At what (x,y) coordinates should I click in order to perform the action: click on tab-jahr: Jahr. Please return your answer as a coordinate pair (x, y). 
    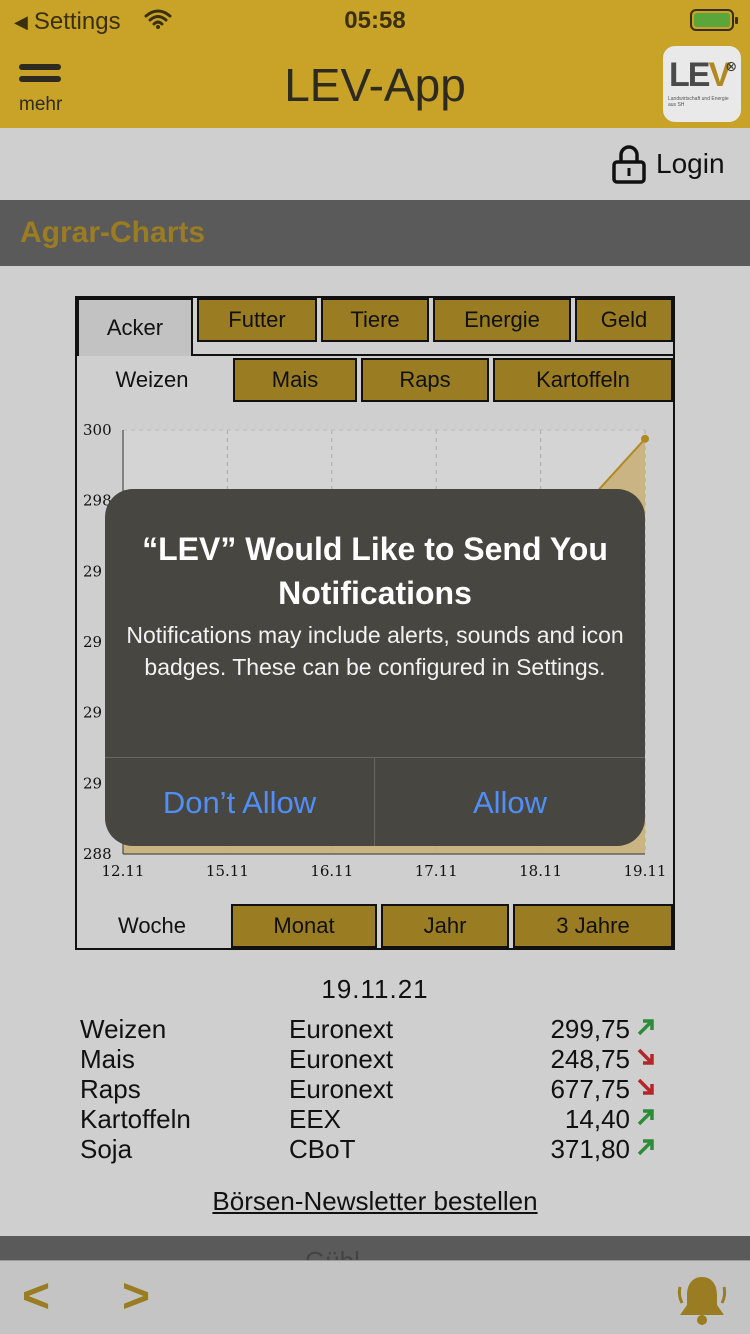
    Looking at the image, I should click on (445, 926).